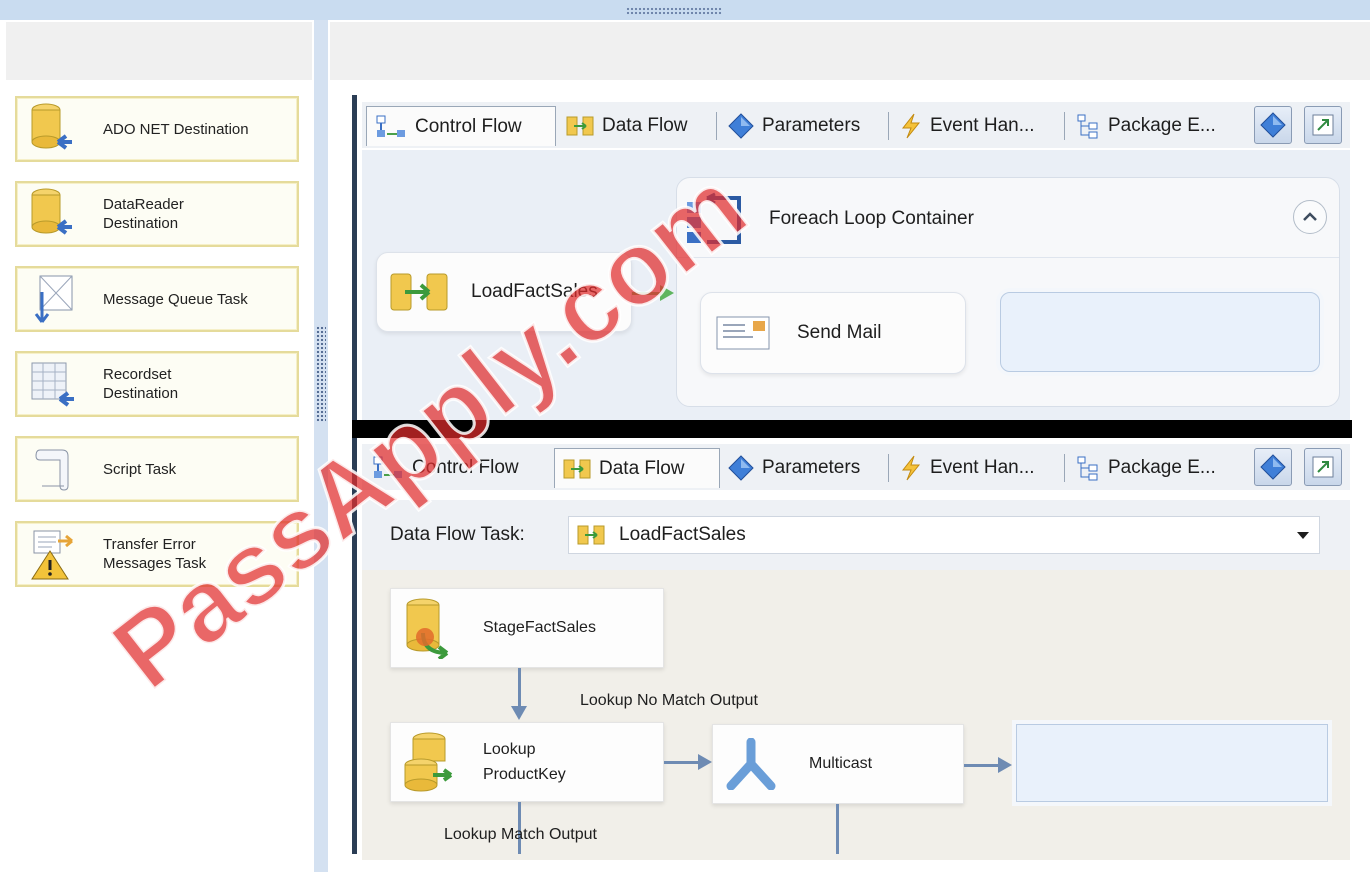 Image resolution: width=1370 pixels, height=872 pixels. Describe the element at coordinates (852, 429) in the screenshot. I see `view-divider` at that location.